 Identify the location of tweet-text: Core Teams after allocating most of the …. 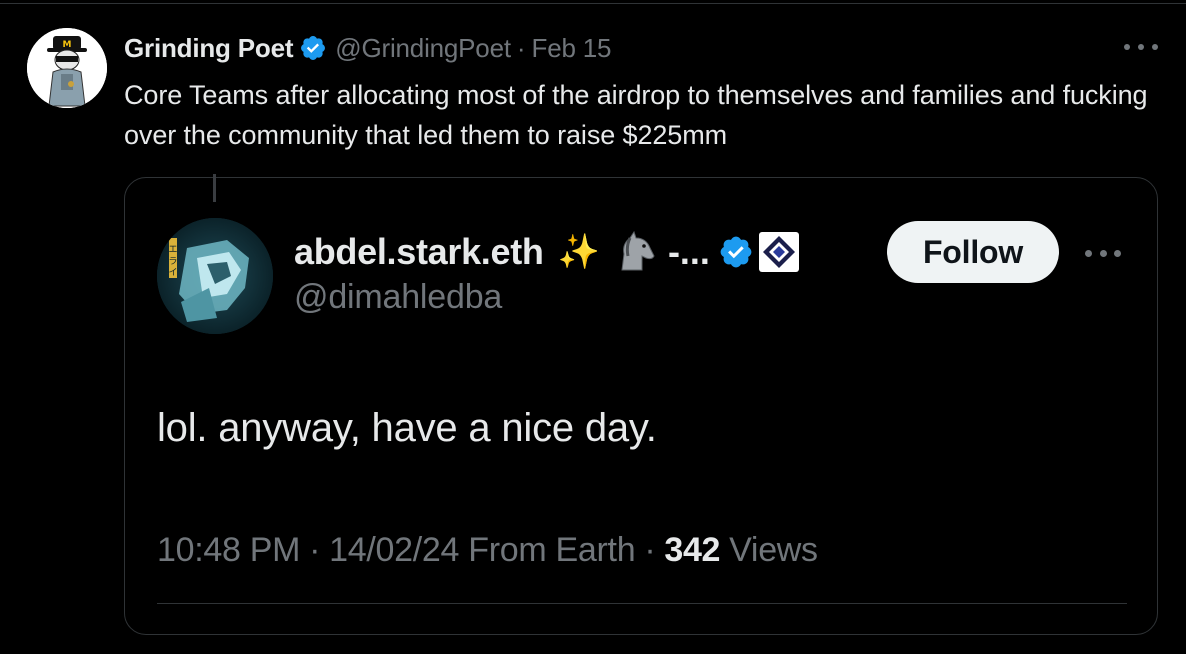
(636, 115).